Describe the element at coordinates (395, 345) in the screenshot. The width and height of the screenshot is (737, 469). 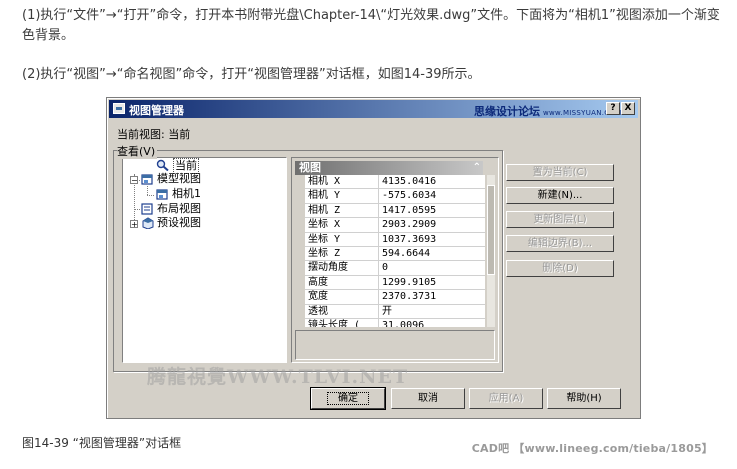
I see `property-description-box` at that location.